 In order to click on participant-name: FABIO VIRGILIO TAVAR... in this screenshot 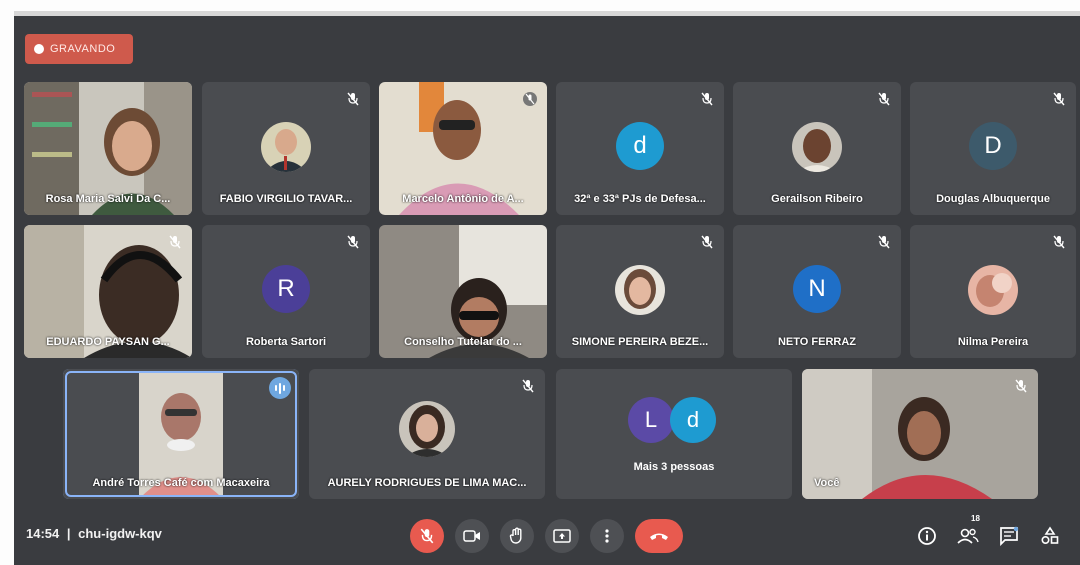, I will do `click(286, 199)`.